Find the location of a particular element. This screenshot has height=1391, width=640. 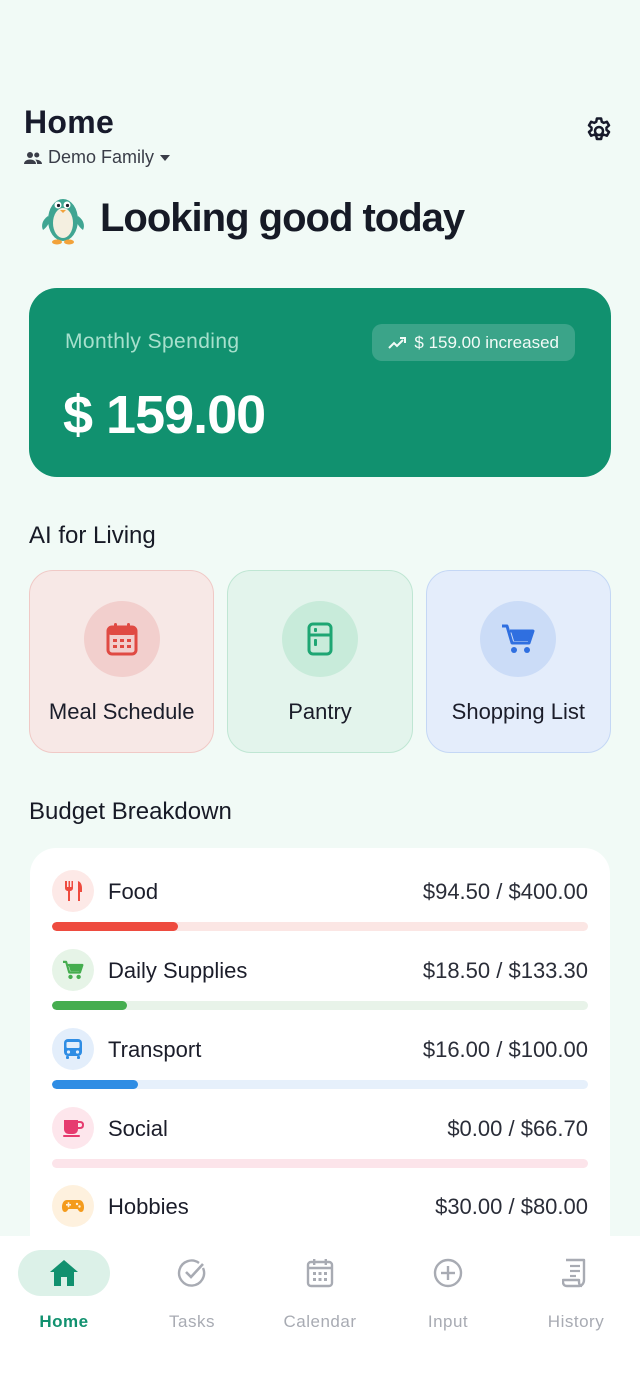

nav-label: Calendar is located at coordinates (320, 1321).